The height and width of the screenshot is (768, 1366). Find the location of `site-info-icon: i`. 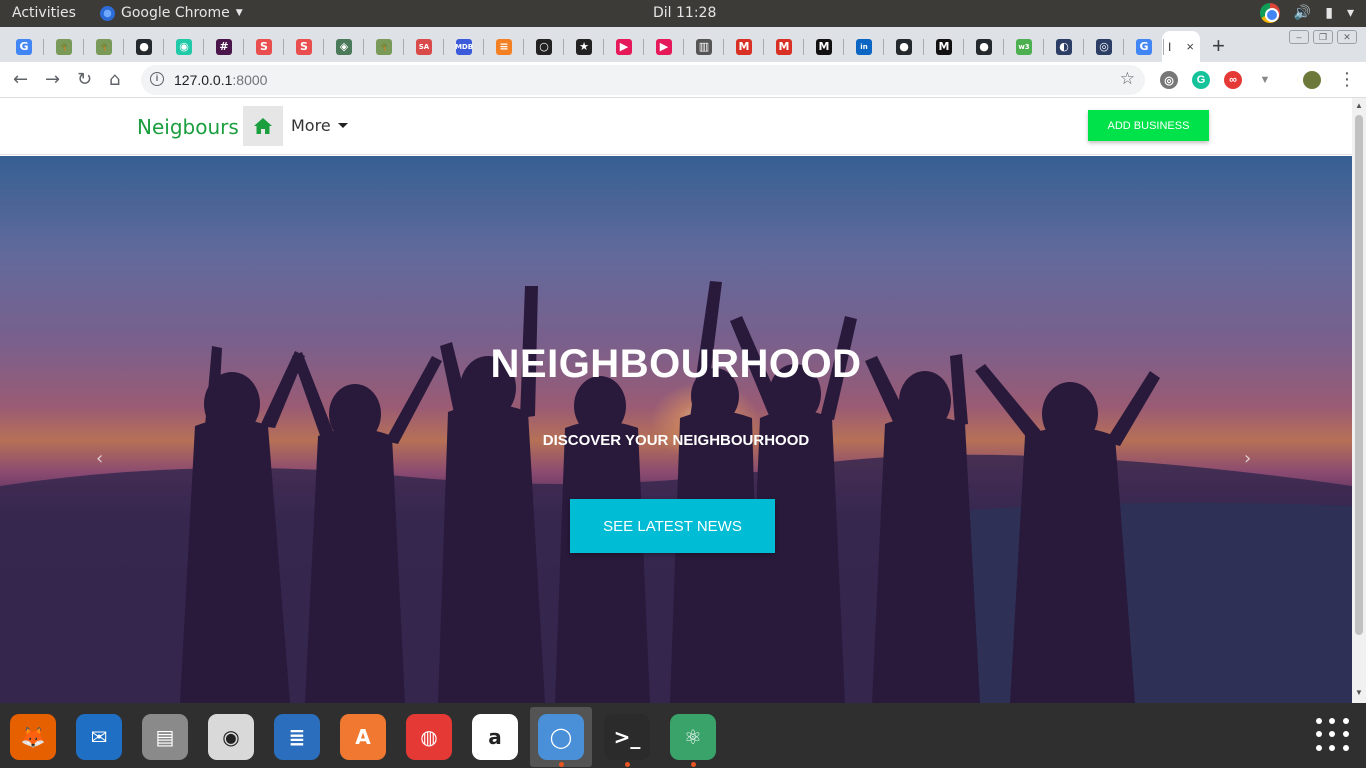

site-info-icon: i is located at coordinates (157, 79).